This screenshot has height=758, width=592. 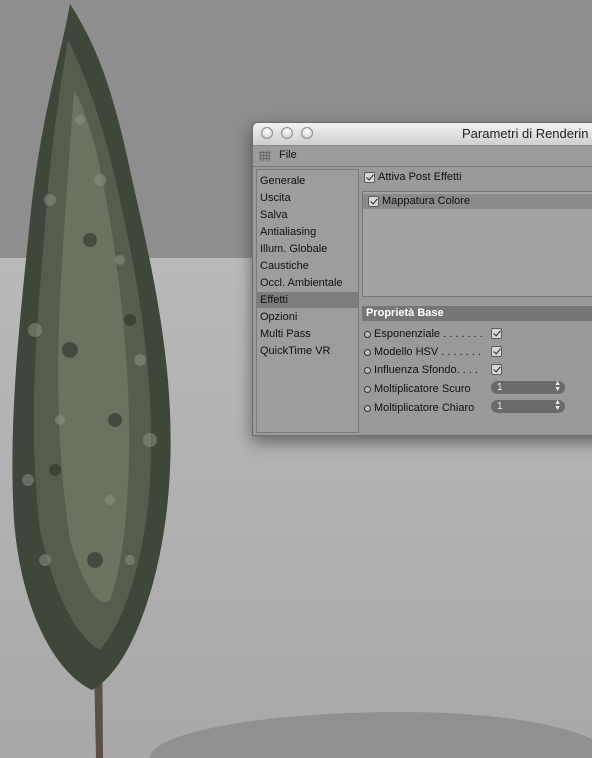 What do you see at coordinates (422, 156) in the screenshot?
I see `menu-bar: File` at bounding box center [422, 156].